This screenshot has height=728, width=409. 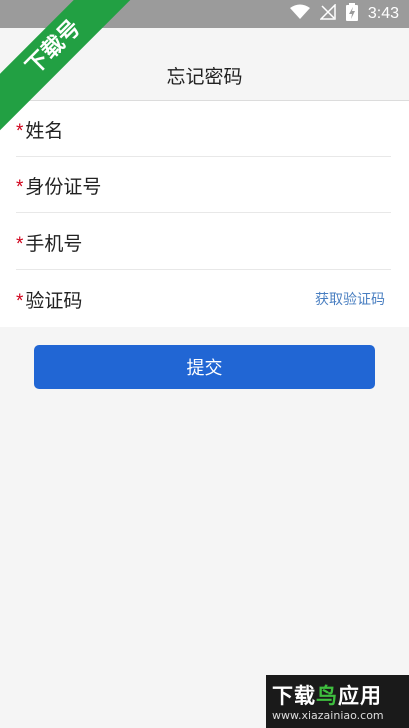 What do you see at coordinates (44, 131) in the screenshot?
I see `name-label-text: 姓名` at bounding box center [44, 131].